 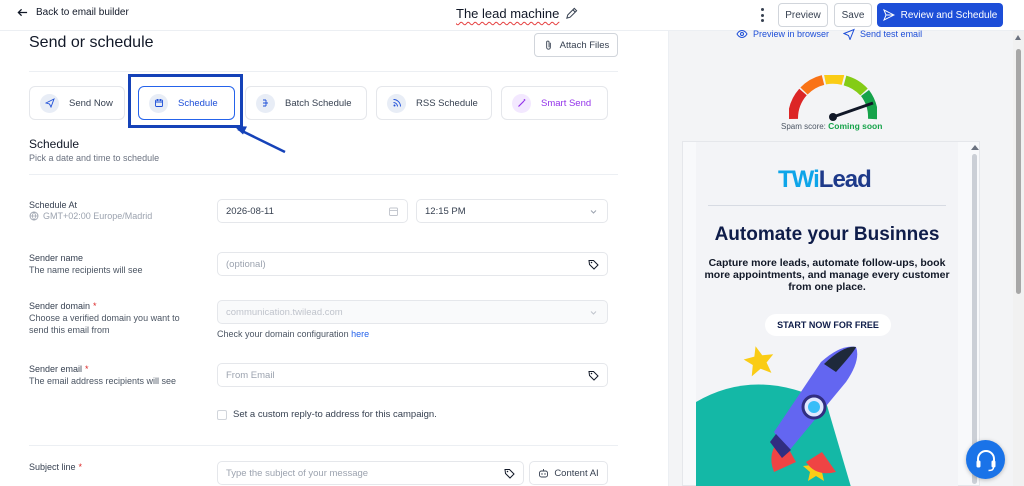 I want to click on save-button: Save, so click(x=853, y=15).